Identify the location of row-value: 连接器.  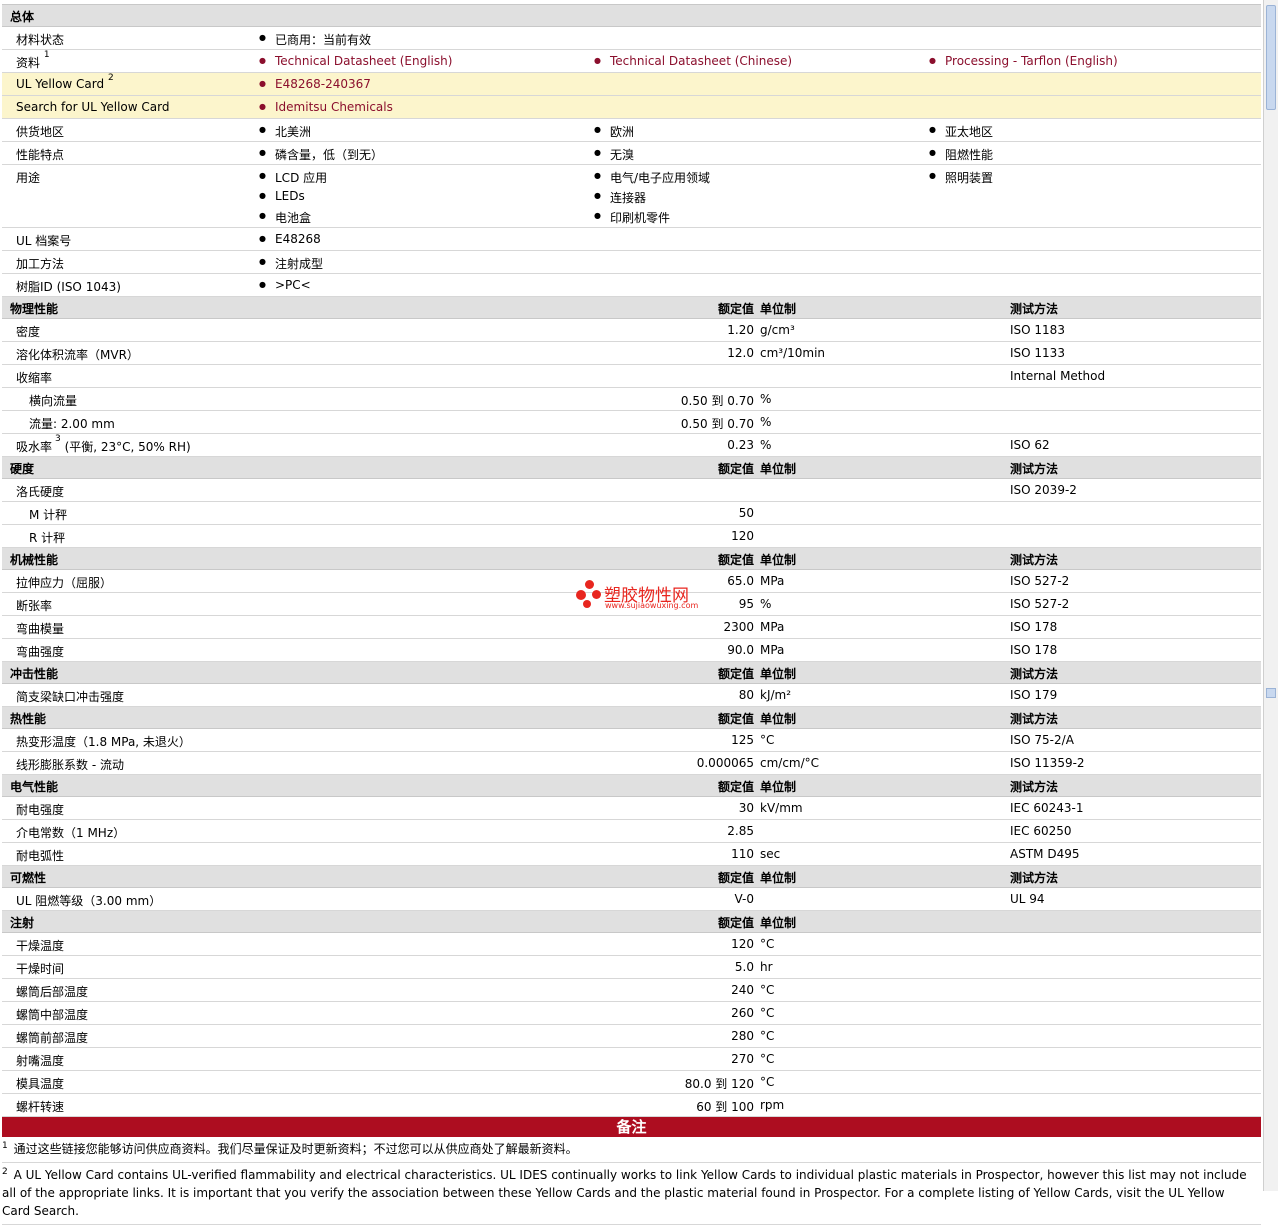
(620, 197).